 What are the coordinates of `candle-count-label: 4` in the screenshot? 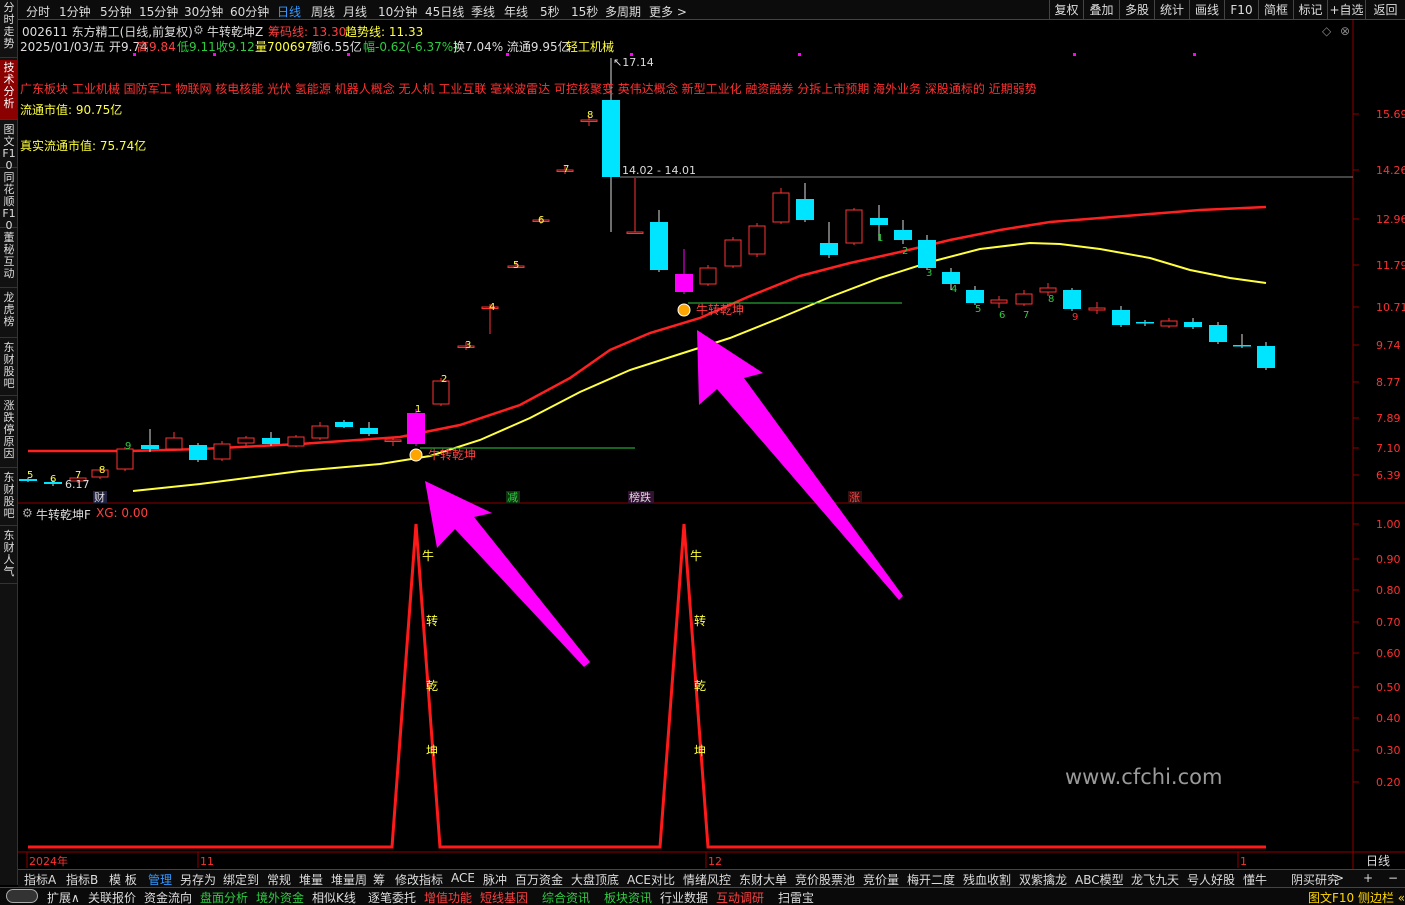 It's located at (492, 307).